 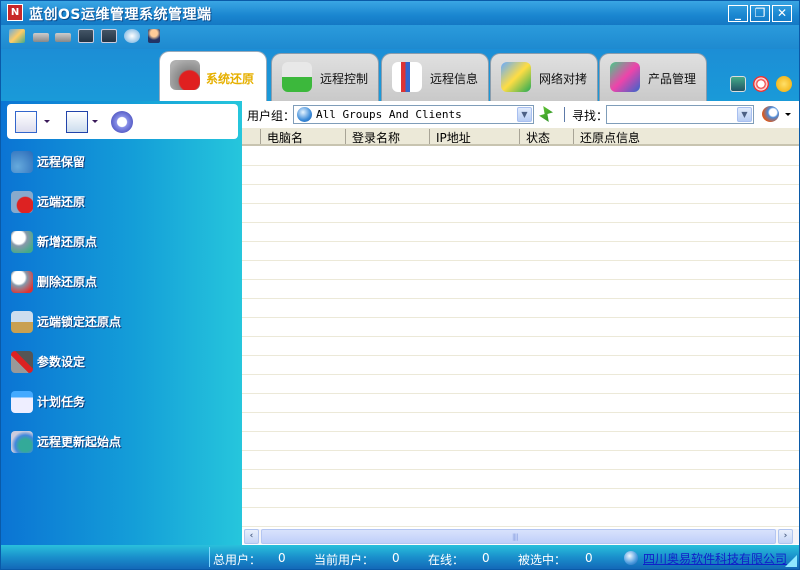 What do you see at coordinates (760, 13) in the screenshot?
I see `restore-button: ❐` at bounding box center [760, 13].